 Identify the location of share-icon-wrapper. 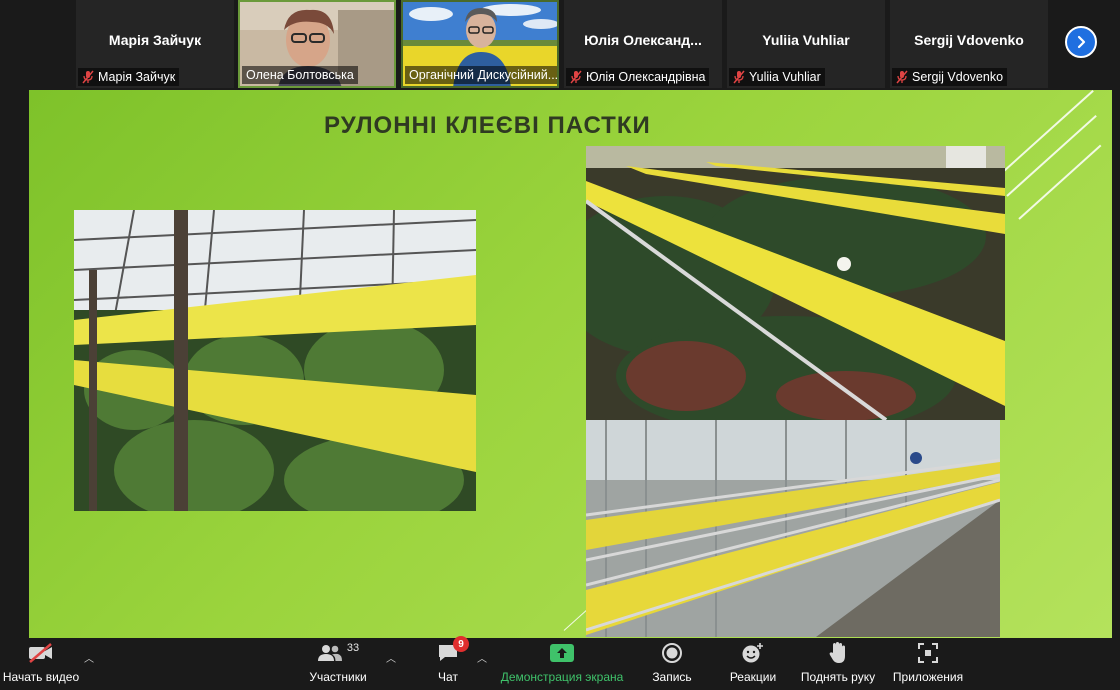
(562, 653).